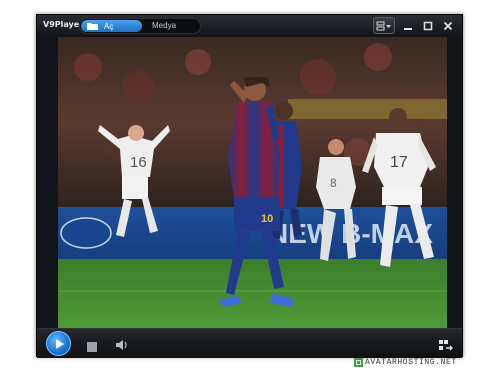 The height and width of the screenshot is (375, 500). I want to click on playlist-button, so click(446, 344).